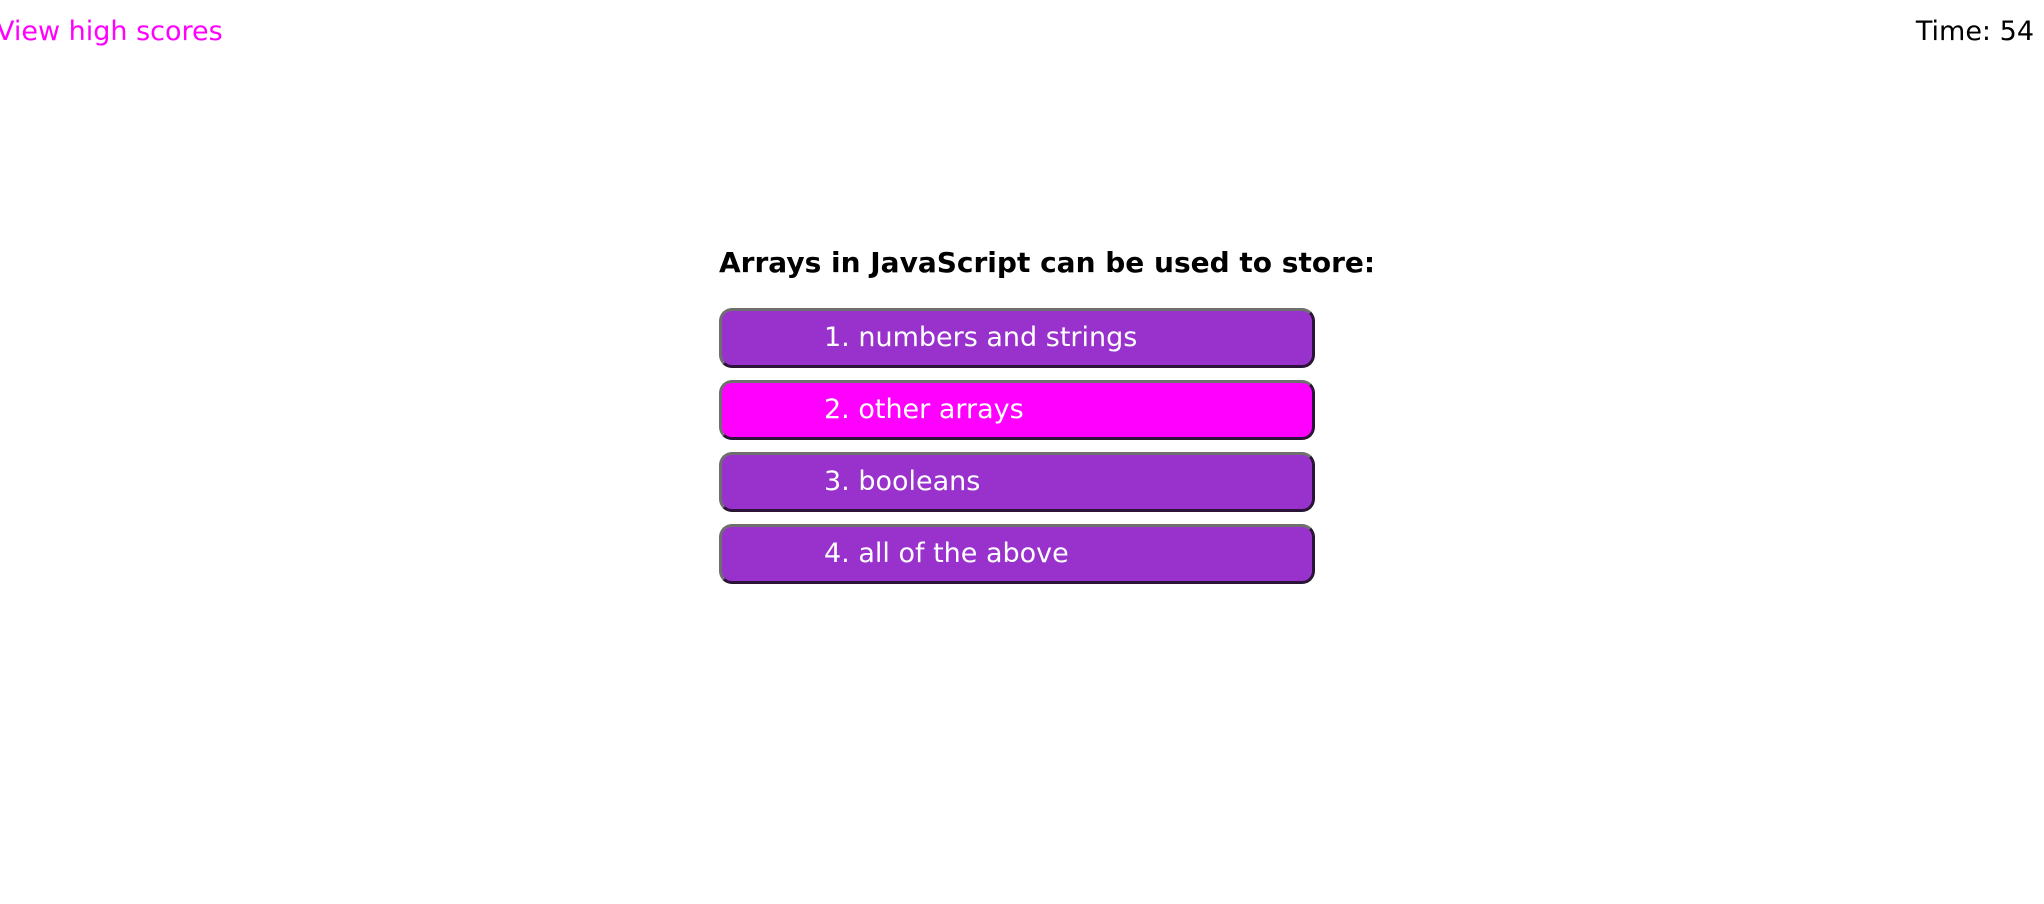 The image size is (2044, 904). I want to click on answer-button-1: 1. numbers and strings, so click(1017, 338).